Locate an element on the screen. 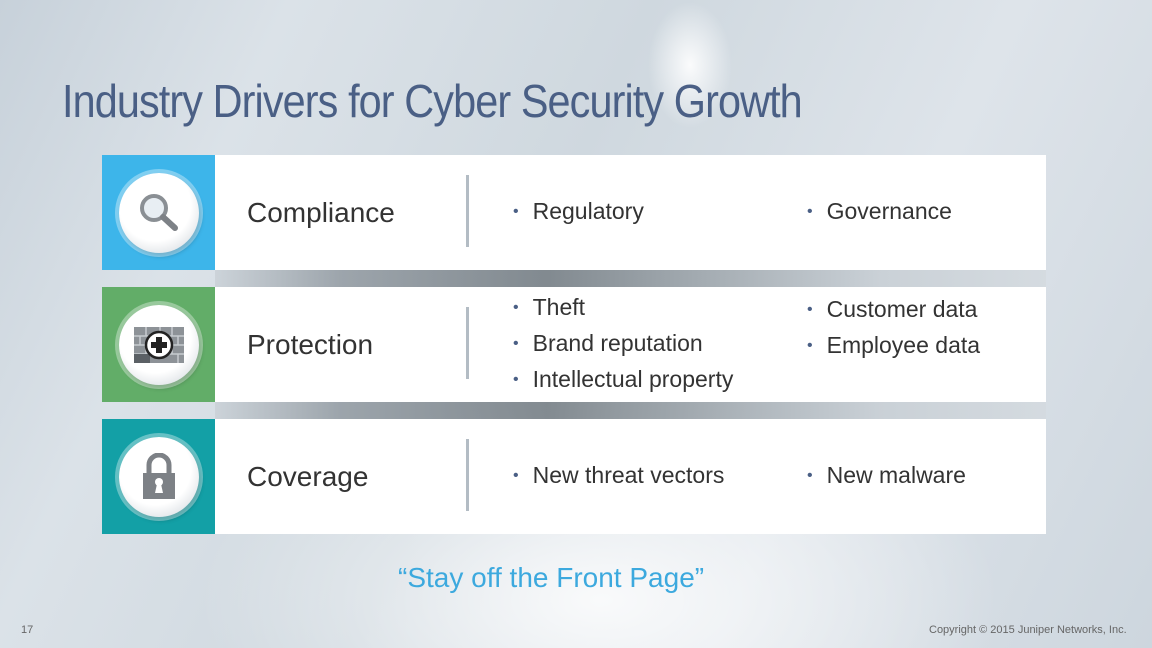 The height and width of the screenshot is (648, 1152). list-item: • Theft is located at coordinates (549, 306).